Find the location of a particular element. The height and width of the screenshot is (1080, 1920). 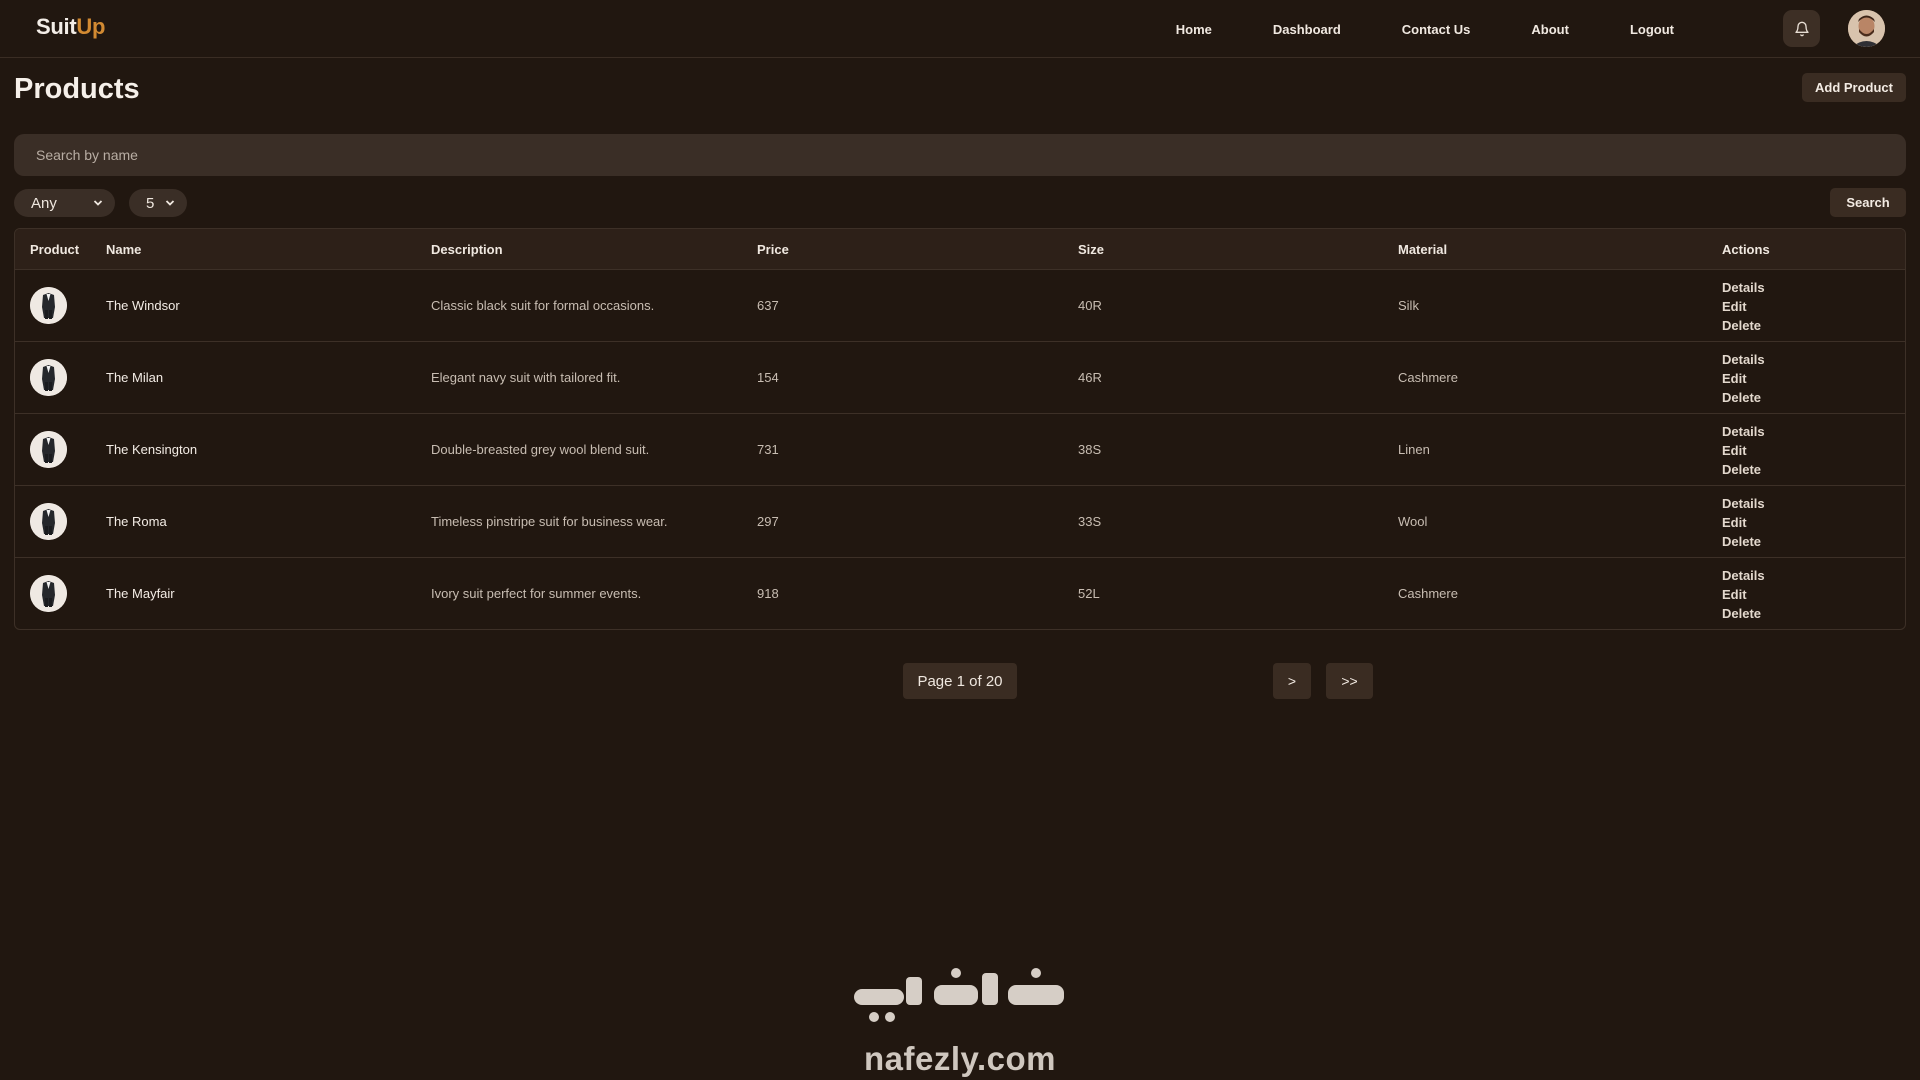

product-size: 46R is located at coordinates (1090, 377).